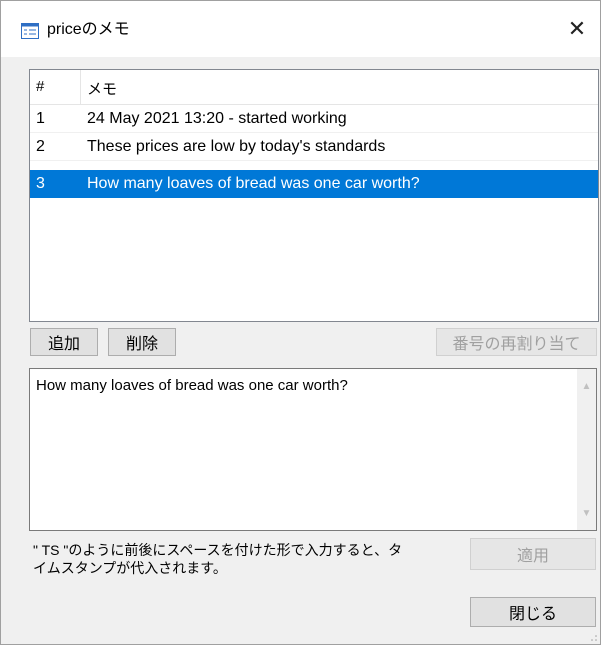 Image resolution: width=601 pixels, height=645 pixels. What do you see at coordinates (577, 29) in the screenshot?
I see `close-icon: ✕` at bounding box center [577, 29].